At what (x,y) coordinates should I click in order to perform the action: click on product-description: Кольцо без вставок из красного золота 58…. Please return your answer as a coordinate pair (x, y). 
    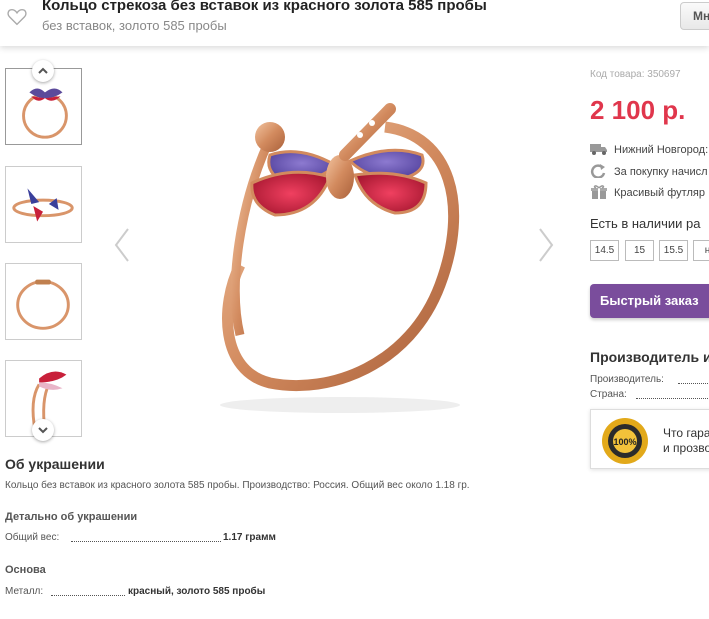
    Looking at the image, I should click on (237, 485).